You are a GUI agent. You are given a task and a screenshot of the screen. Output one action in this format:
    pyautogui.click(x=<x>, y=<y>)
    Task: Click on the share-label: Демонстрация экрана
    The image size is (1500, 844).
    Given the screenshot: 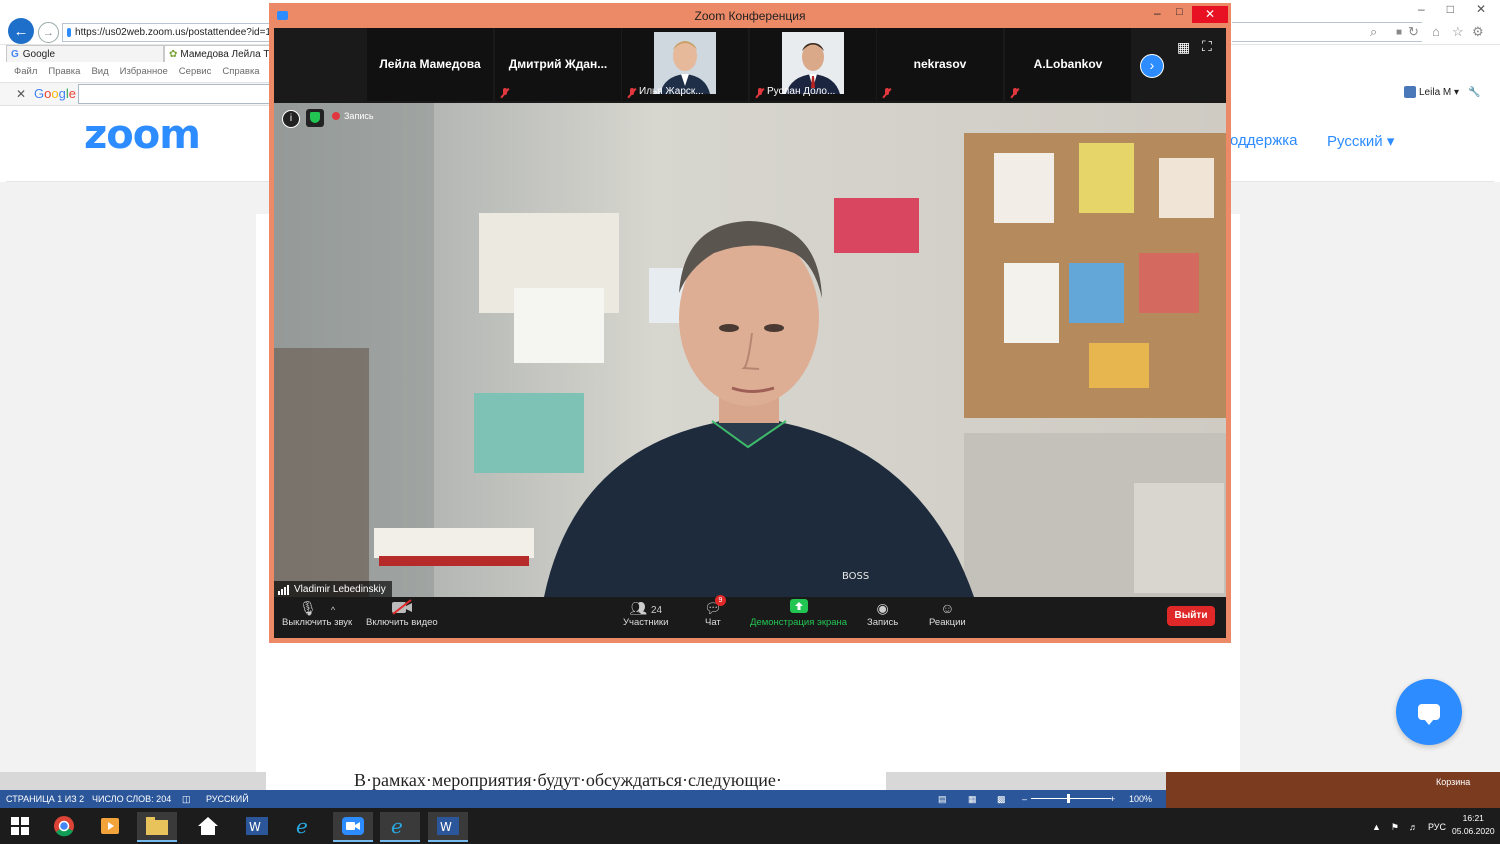 What is the action you would take?
    pyautogui.click(x=799, y=622)
    